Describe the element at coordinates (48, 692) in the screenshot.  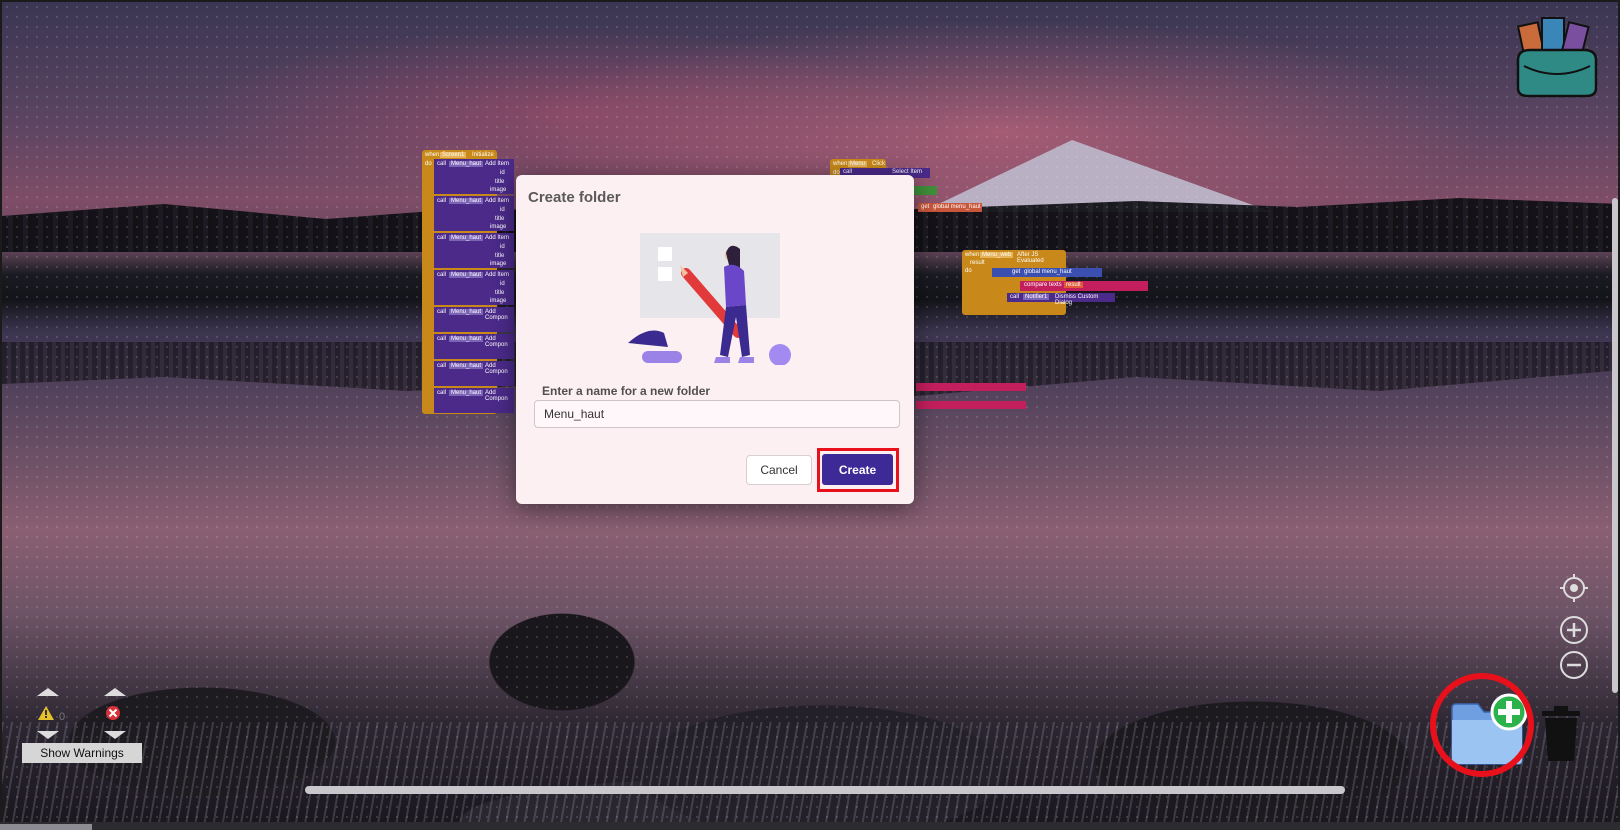
I see `warning-up-arrow-icon` at that location.